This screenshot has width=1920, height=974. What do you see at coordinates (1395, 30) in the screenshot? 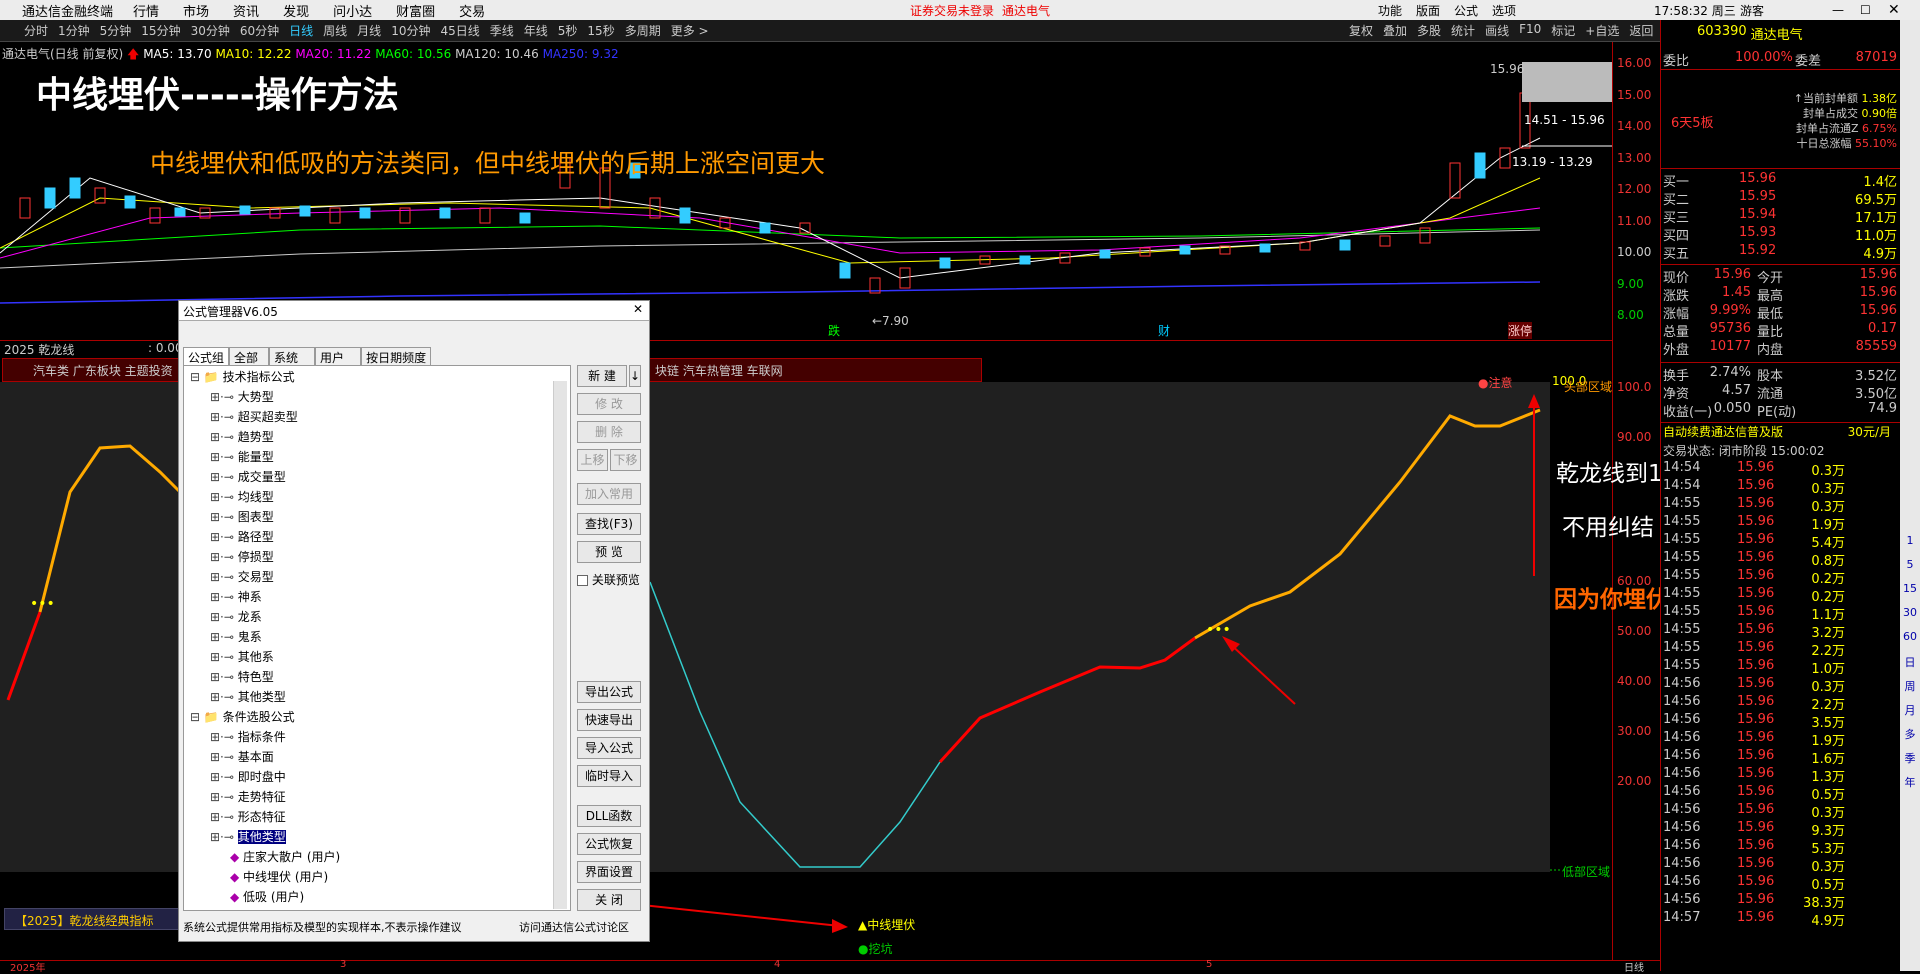
I see `tool-overlay: 叠加` at bounding box center [1395, 30].